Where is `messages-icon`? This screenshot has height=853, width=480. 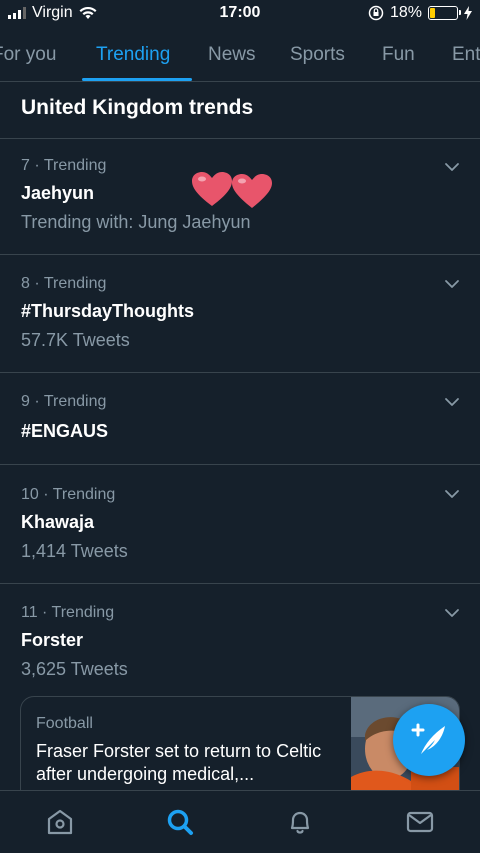 messages-icon is located at coordinates (420, 822).